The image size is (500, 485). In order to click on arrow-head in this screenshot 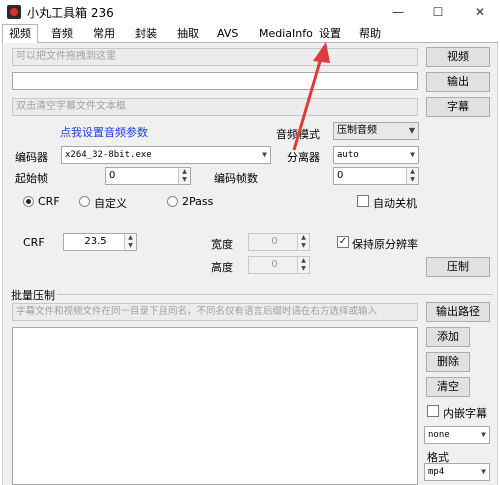, I will do `click(321, 52)`.